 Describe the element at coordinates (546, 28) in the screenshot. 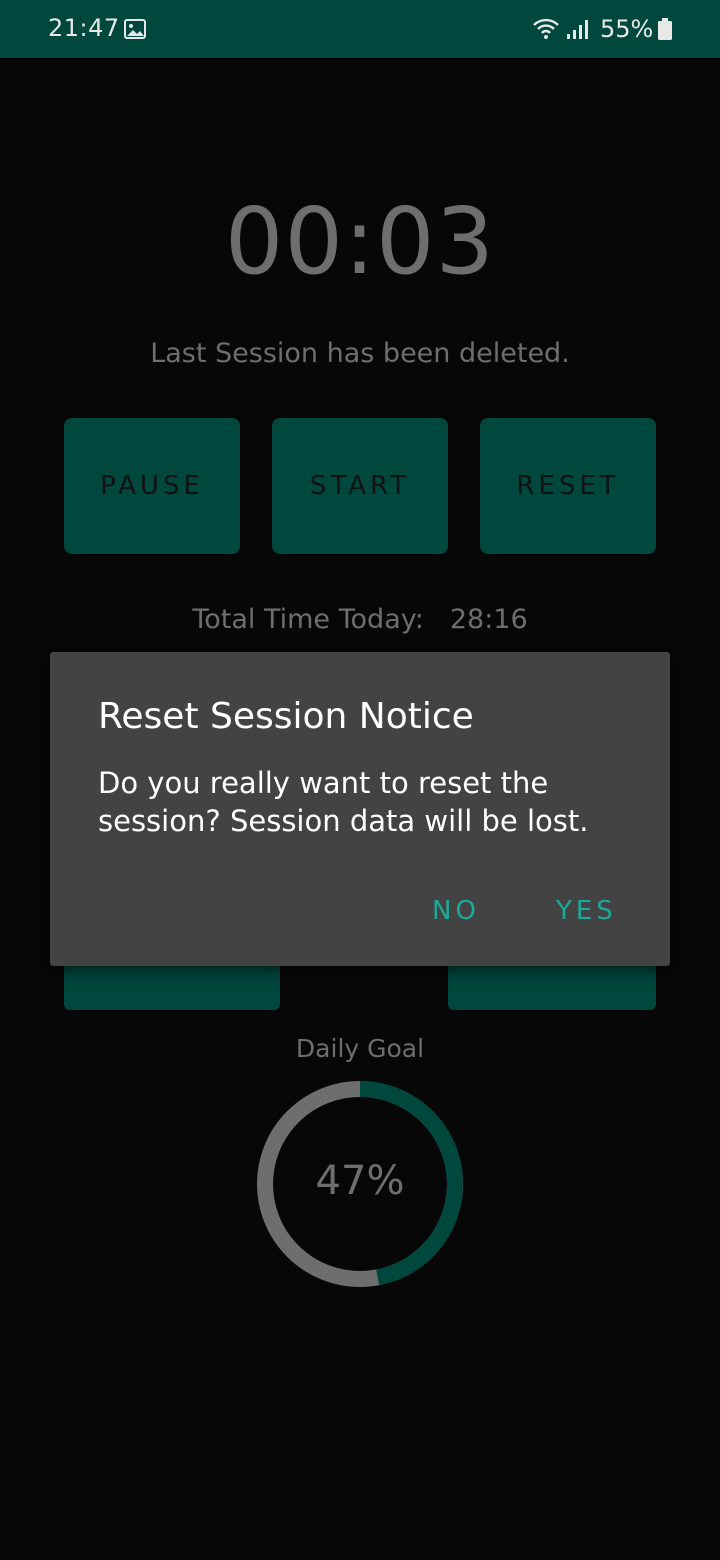

I see `wifi-icon` at that location.